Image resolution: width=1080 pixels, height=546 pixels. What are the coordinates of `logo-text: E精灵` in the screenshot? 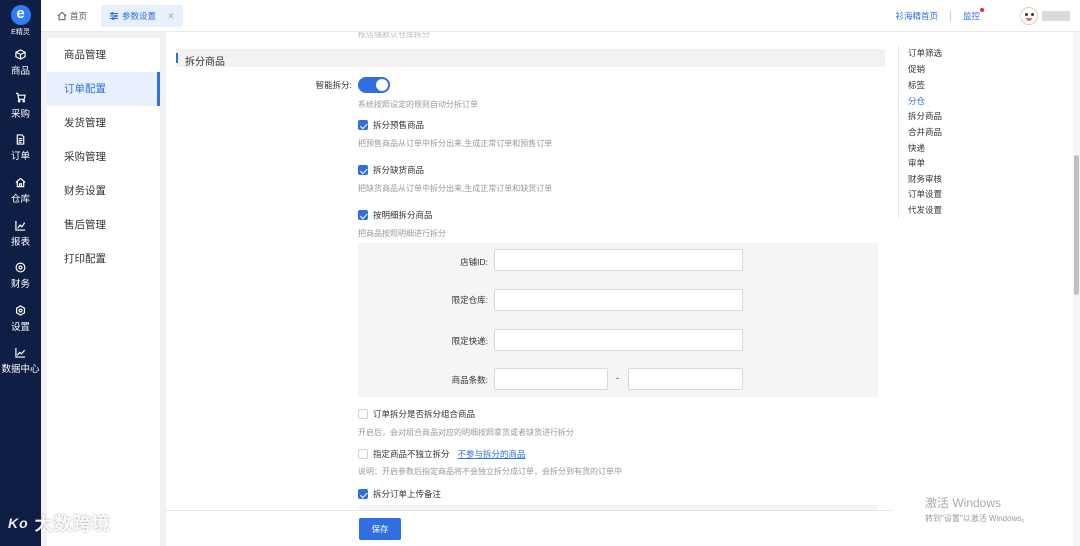 It's located at (20, 32).